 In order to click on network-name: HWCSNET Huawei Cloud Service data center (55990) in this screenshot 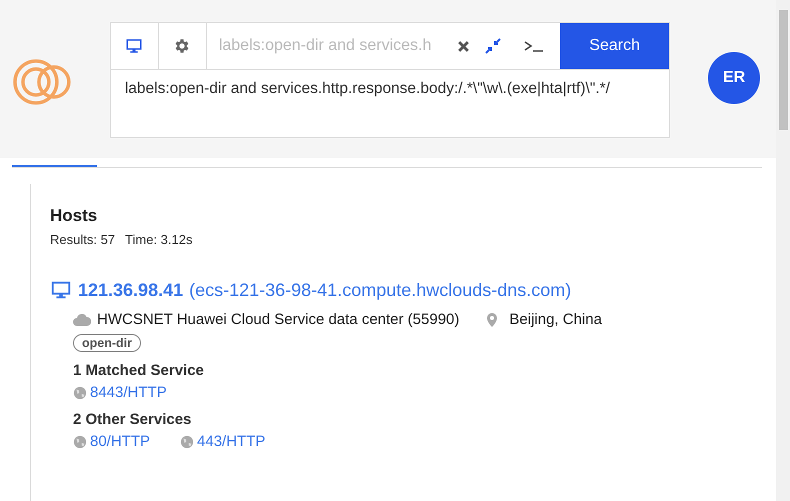, I will do `click(278, 319)`.